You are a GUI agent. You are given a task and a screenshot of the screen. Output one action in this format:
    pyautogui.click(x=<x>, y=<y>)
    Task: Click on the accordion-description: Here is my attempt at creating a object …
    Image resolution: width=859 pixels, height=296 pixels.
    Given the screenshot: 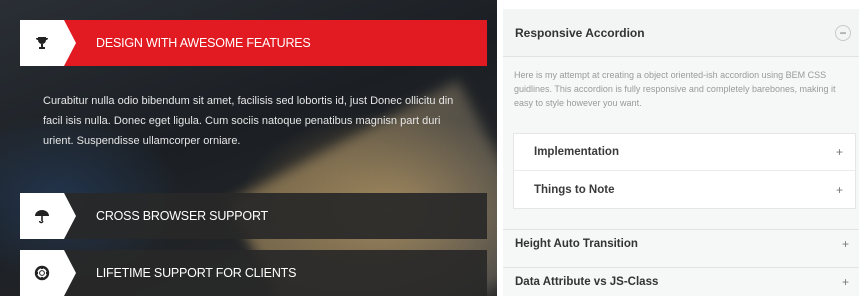 What is the action you would take?
    pyautogui.click(x=675, y=89)
    